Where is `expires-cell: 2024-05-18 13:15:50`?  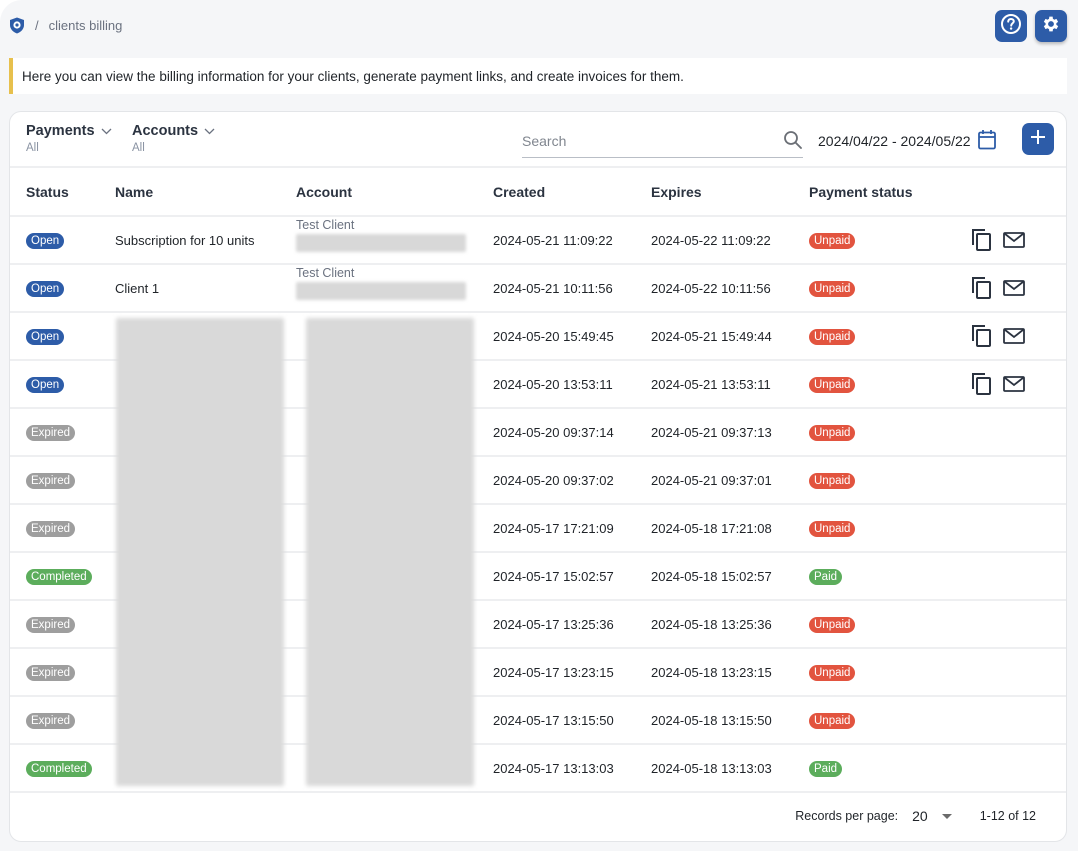 expires-cell: 2024-05-18 13:15:50 is located at coordinates (730, 720).